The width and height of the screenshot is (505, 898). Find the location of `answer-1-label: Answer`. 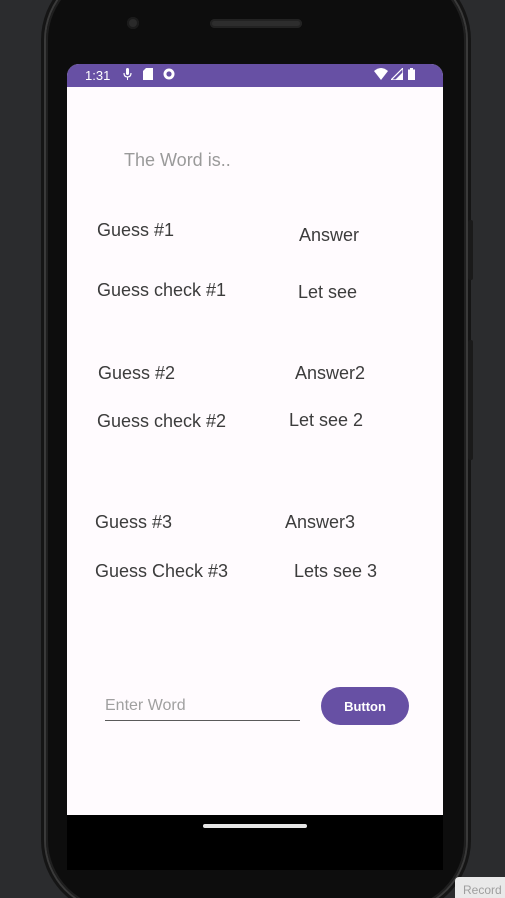

answer-1-label: Answer is located at coordinates (329, 235).